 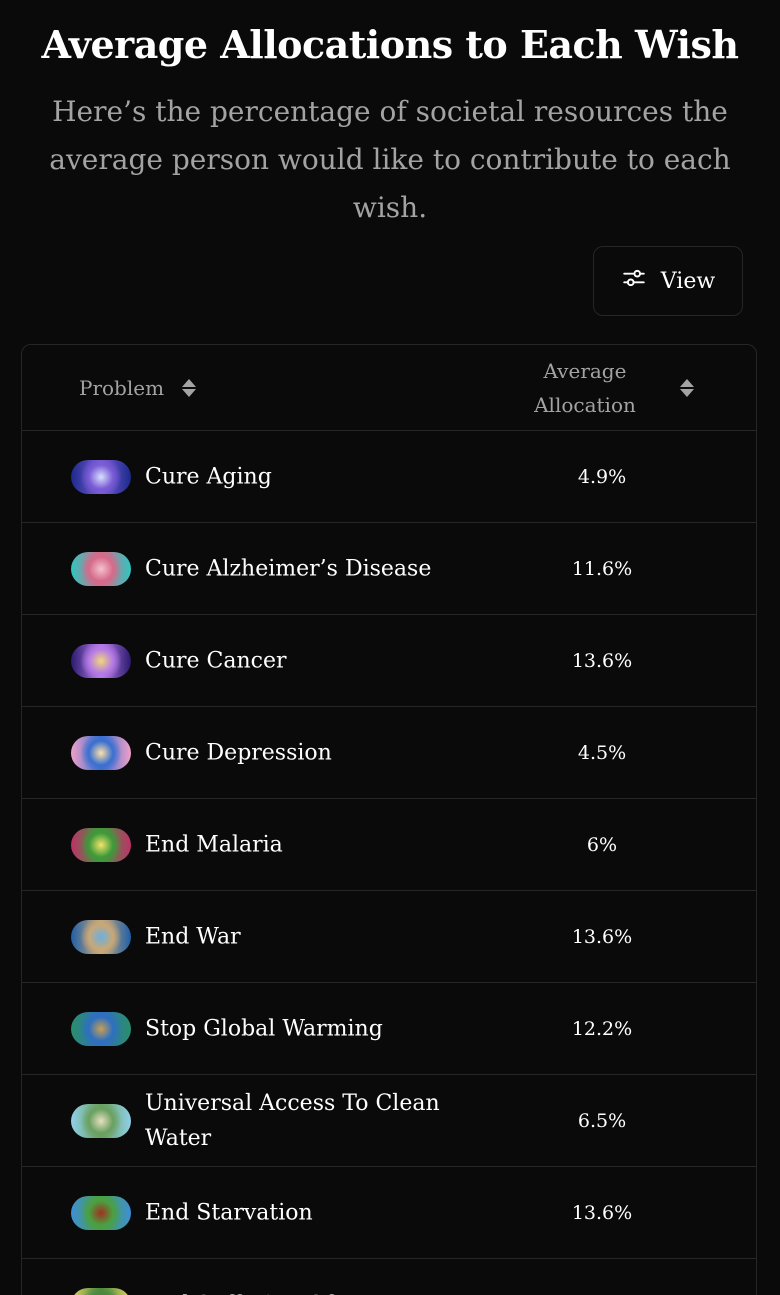 What do you see at coordinates (389, 388) in the screenshot?
I see `table-header: Problem Average Allocation` at bounding box center [389, 388].